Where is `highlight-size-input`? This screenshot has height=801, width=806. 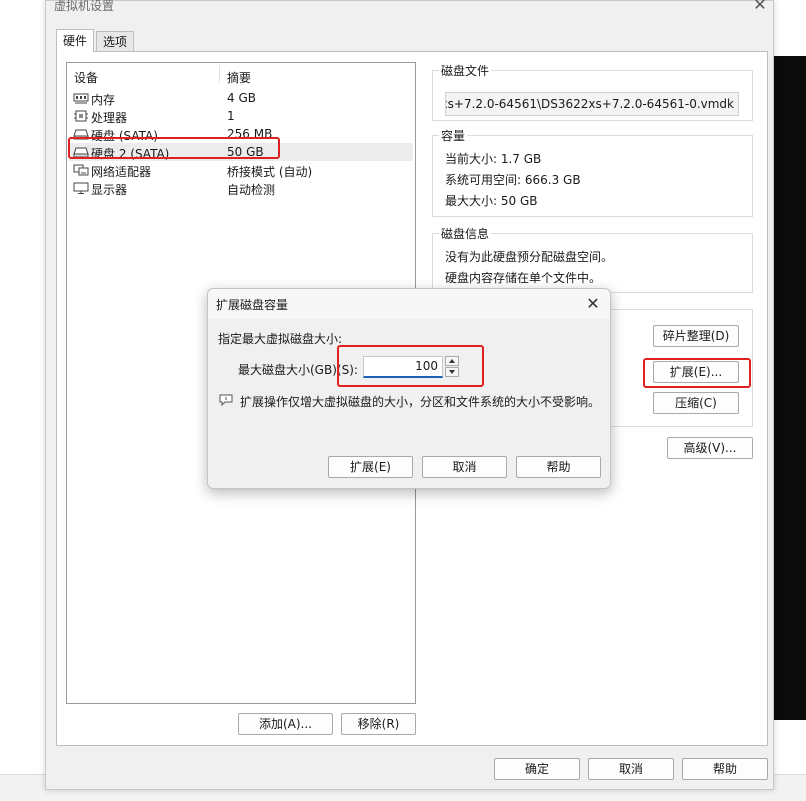
highlight-size-input is located at coordinates (410, 366).